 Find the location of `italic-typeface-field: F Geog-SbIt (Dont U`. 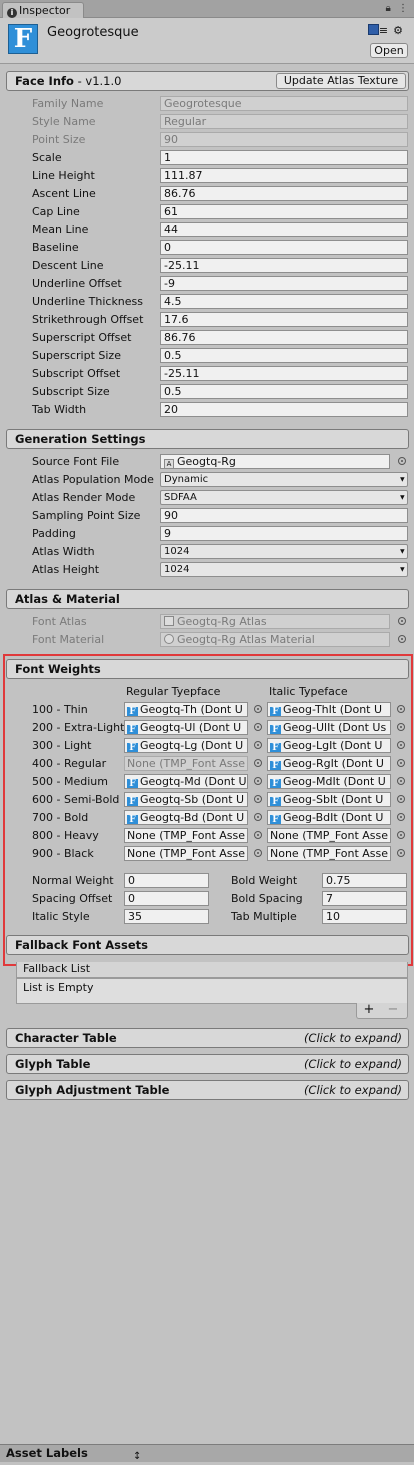

italic-typeface-field: F Geog-SbIt (Dont U is located at coordinates (329, 799).